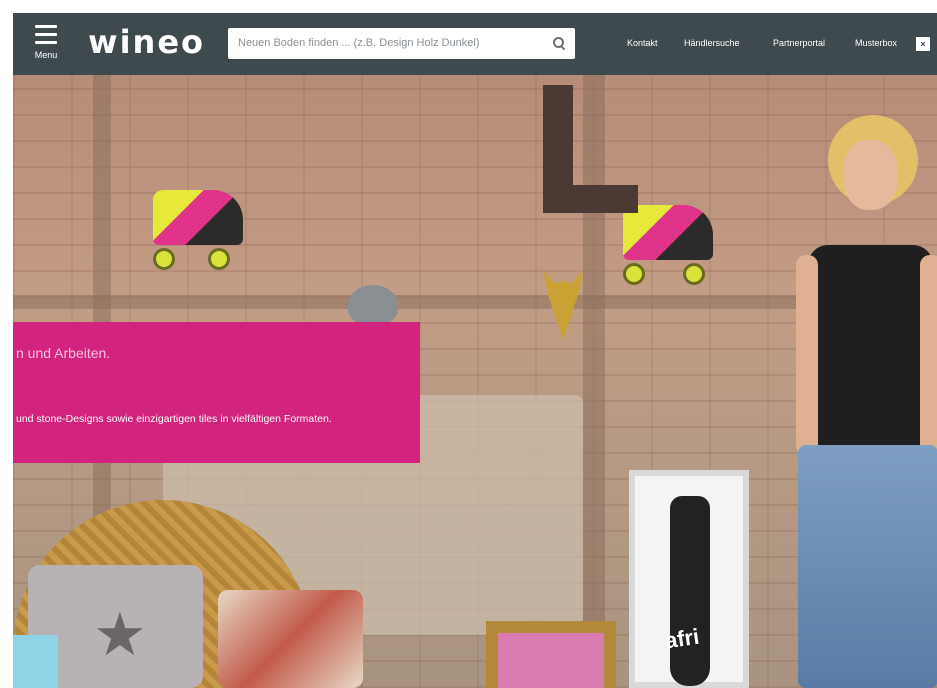  I want to click on menu-button: Menu, so click(46, 44).